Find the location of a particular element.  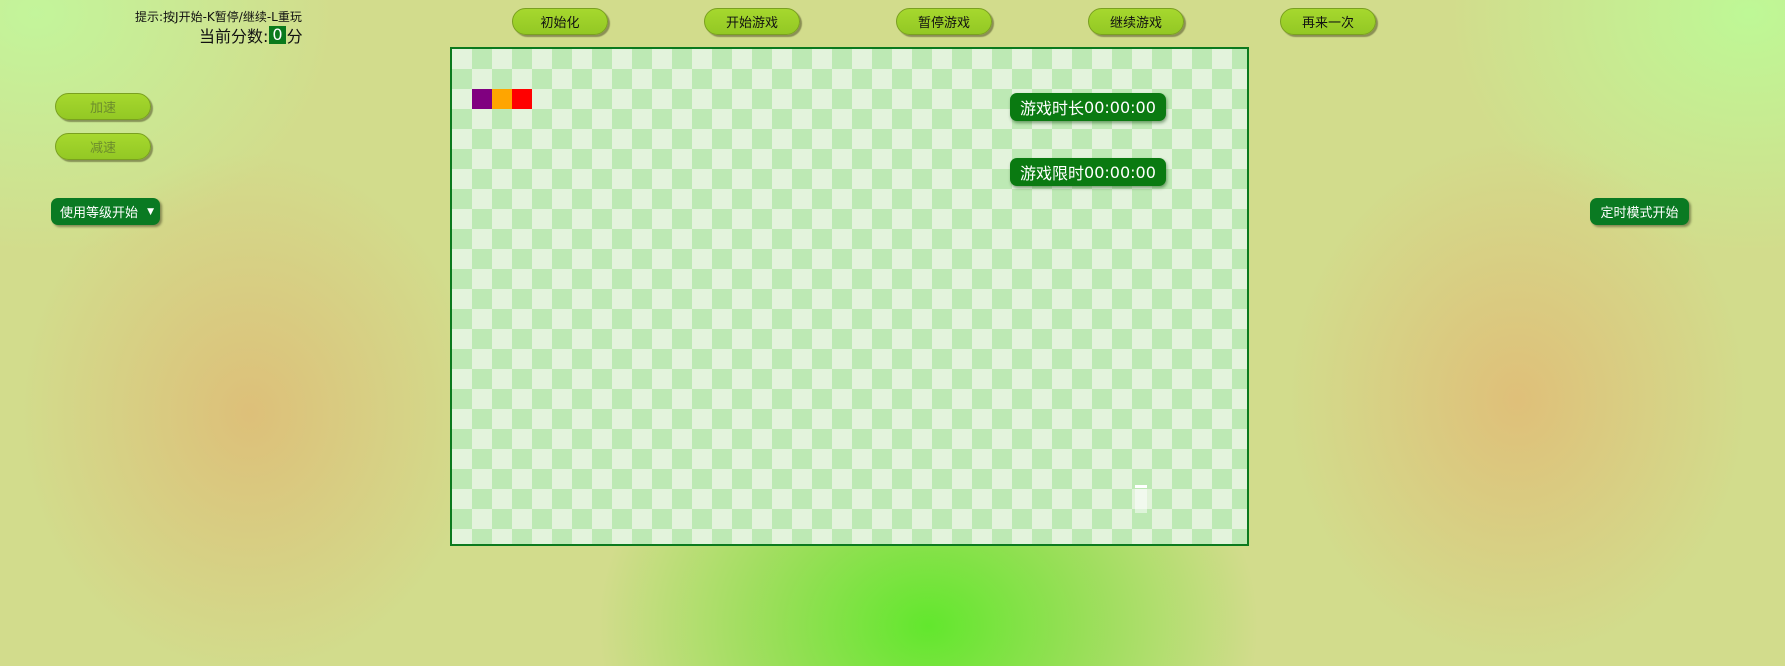

scroll-handle is located at coordinates (1141, 486).